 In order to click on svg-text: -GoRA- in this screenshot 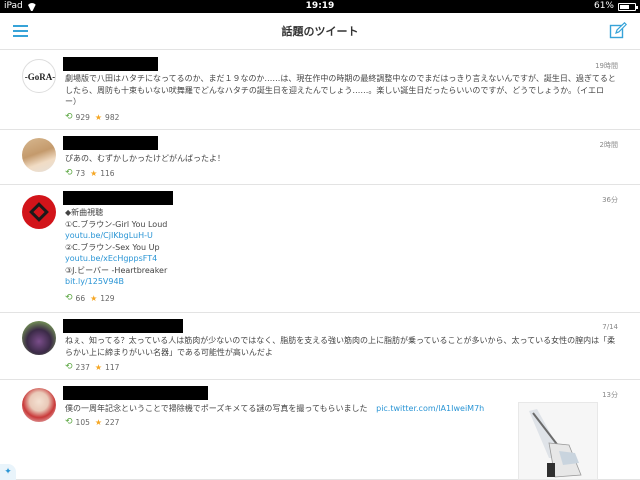, I will do `click(40, 77)`.